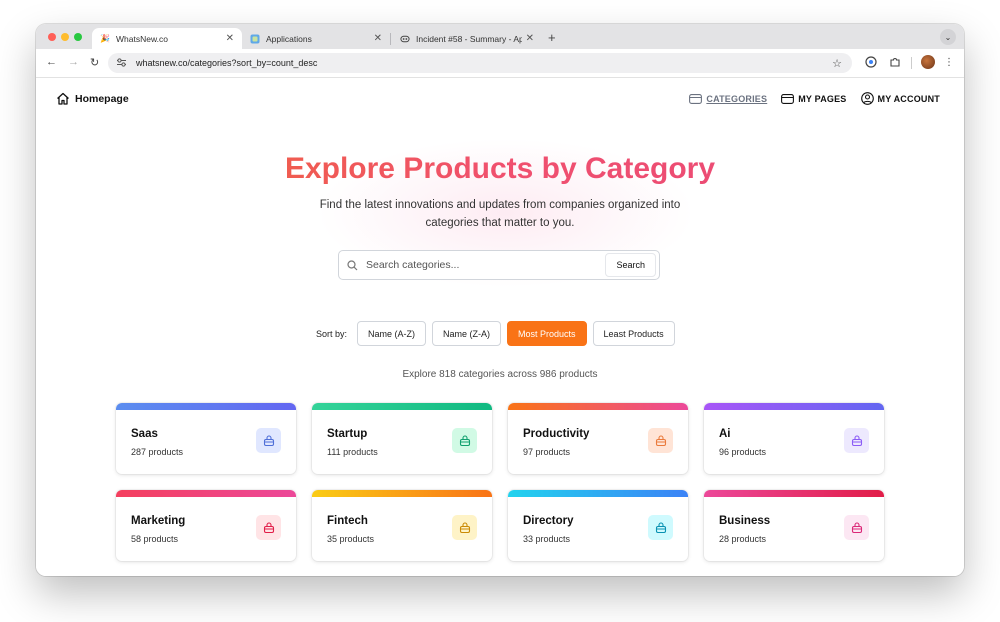  What do you see at coordinates (745, 521) in the screenshot?
I see `category-name: Business` at bounding box center [745, 521].